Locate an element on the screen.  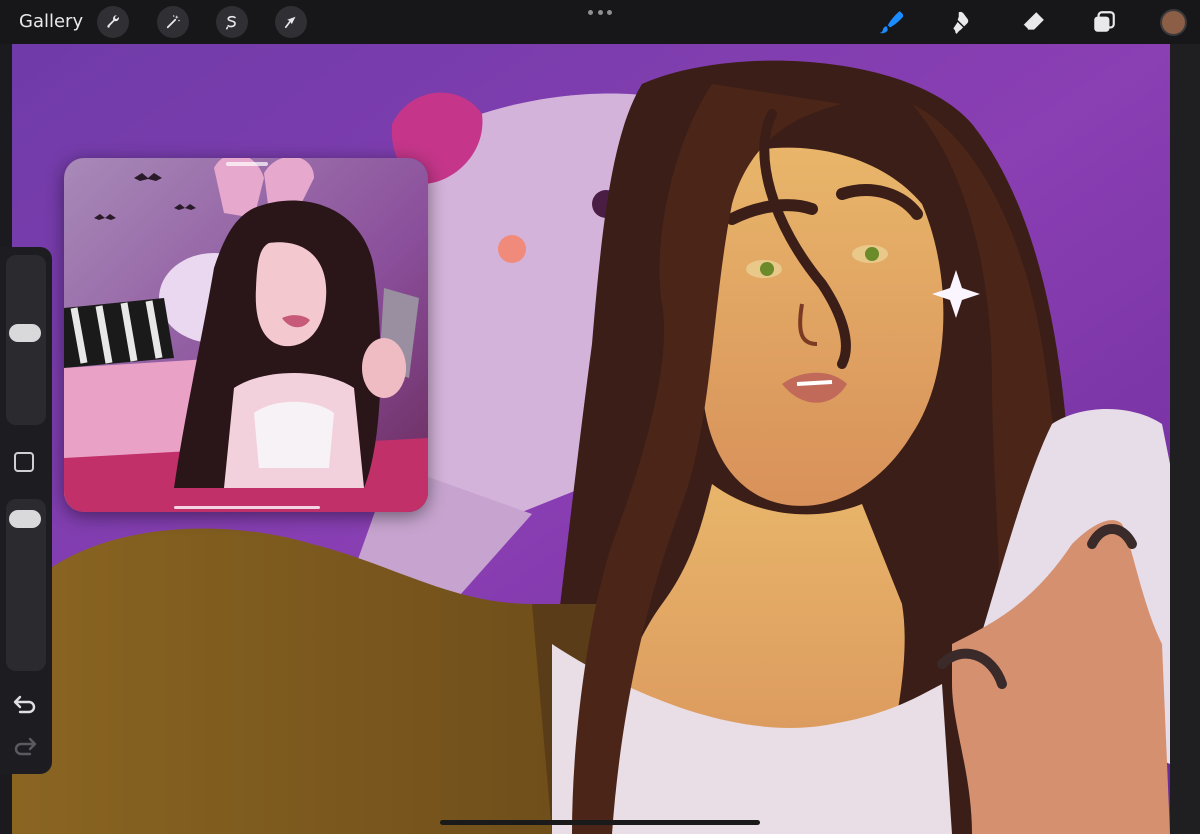
reference-resize-bar is located at coordinates (247, 507).